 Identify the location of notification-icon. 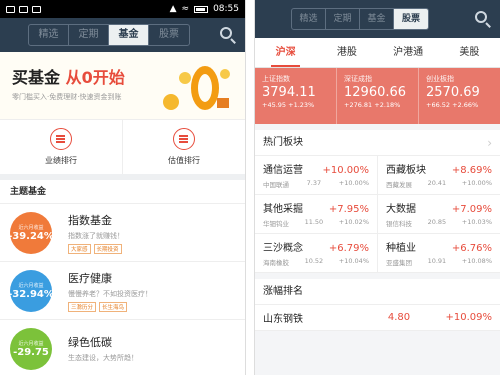
(10, 9).